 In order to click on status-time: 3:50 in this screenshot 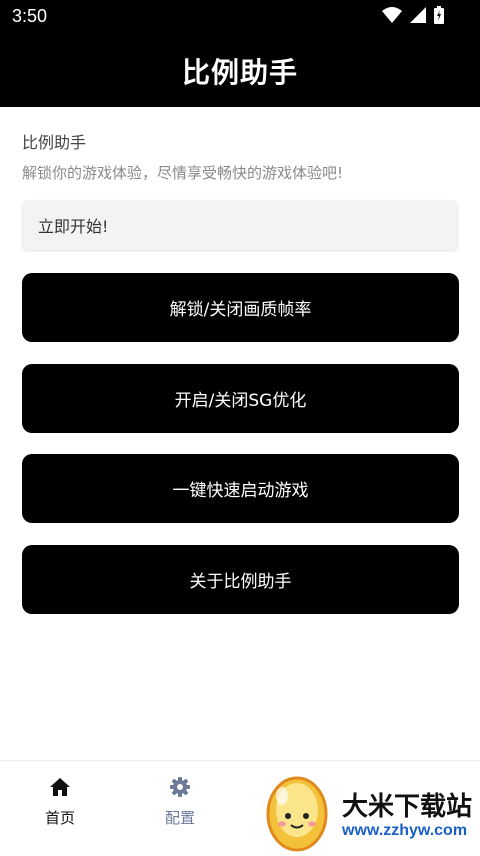, I will do `click(30, 16)`.